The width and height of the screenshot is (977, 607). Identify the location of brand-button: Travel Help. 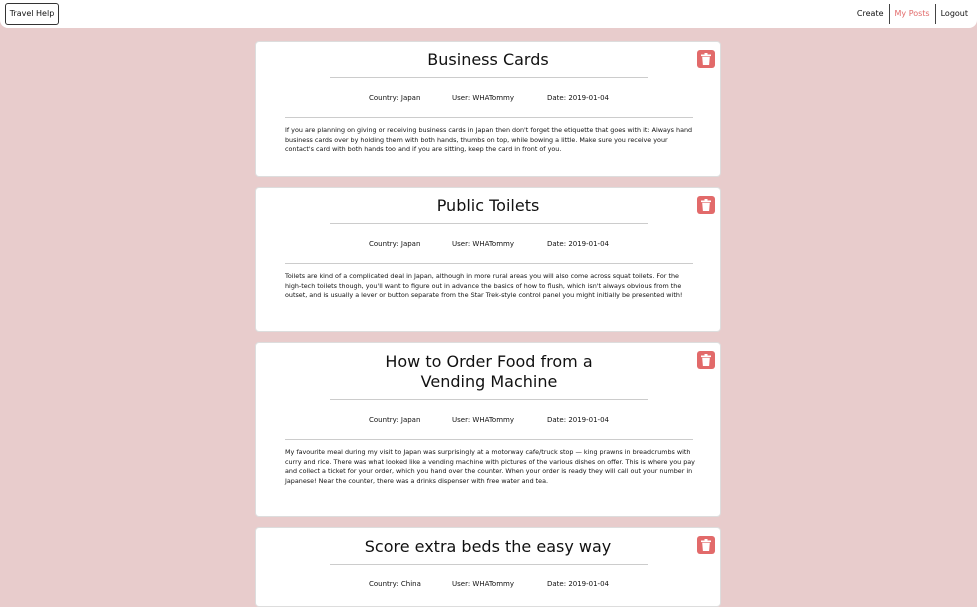
(32, 14).